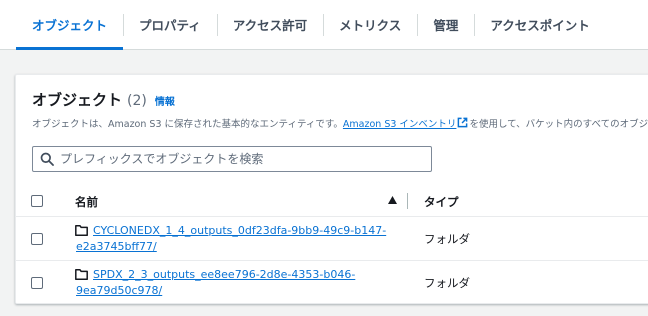 Image resolution: width=648 pixels, height=316 pixels. Describe the element at coordinates (462, 122) in the screenshot. I see `external-link-icon` at that location.